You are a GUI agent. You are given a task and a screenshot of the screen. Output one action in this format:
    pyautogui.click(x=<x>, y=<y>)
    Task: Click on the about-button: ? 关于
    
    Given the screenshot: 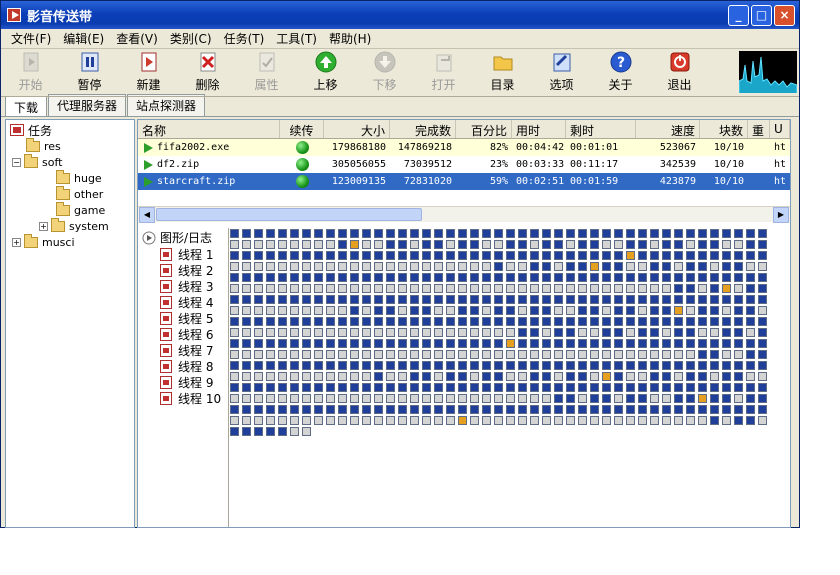 What is the action you would take?
    pyautogui.click(x=620, y=72)
    